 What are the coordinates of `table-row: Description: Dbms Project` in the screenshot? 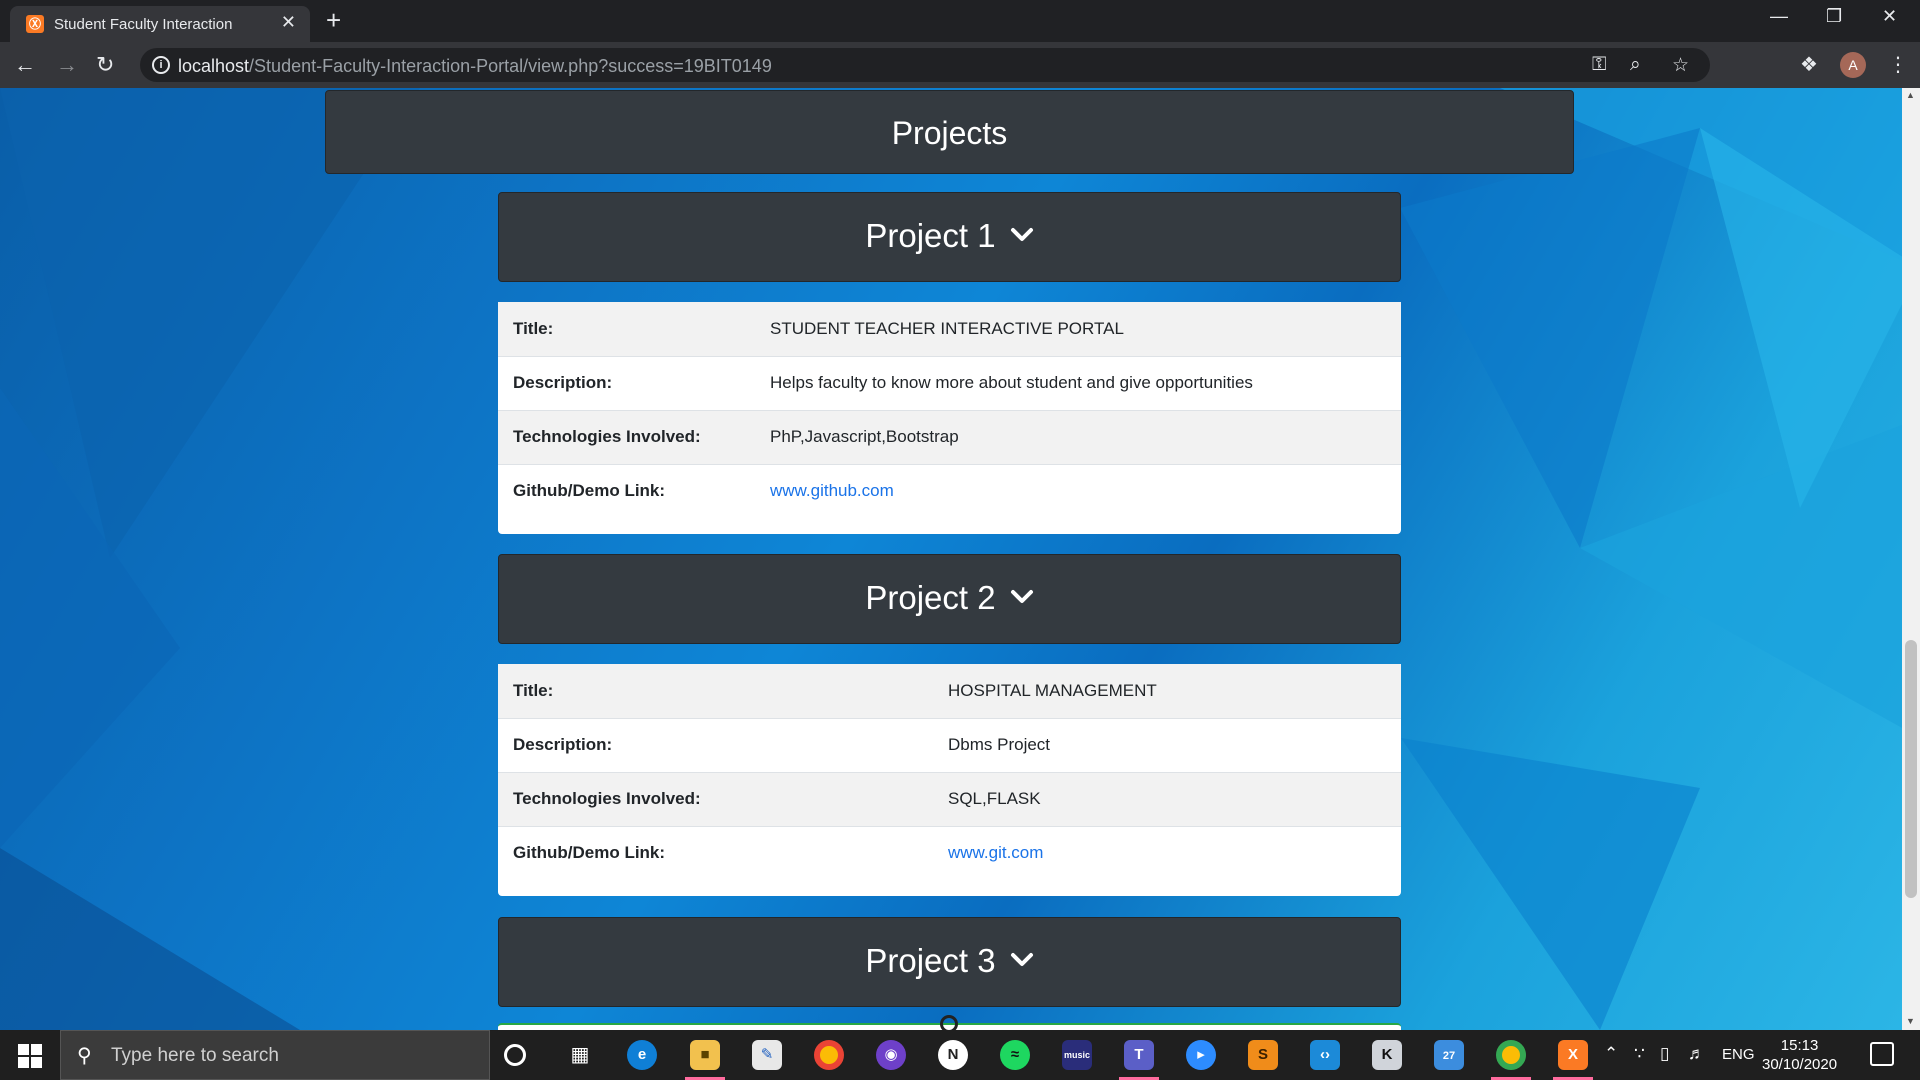 It's located at (949, 745).